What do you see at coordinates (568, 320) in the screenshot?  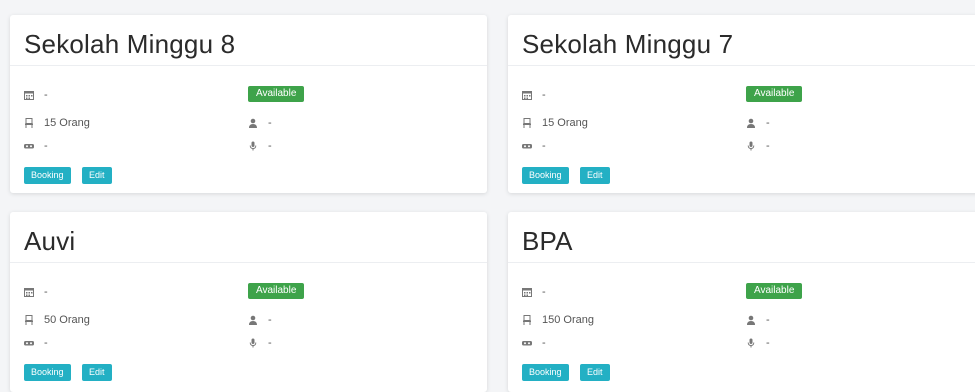 I see `capacity-value: 150 Orang` at bounding box center [568, 320].